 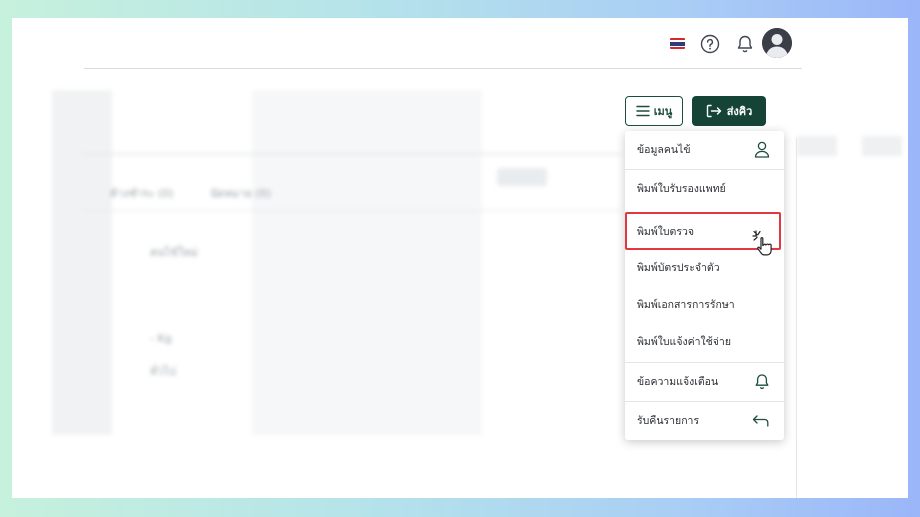 I want to click on send-queue-button: ส่งคิว, so click(x=729, y=111).